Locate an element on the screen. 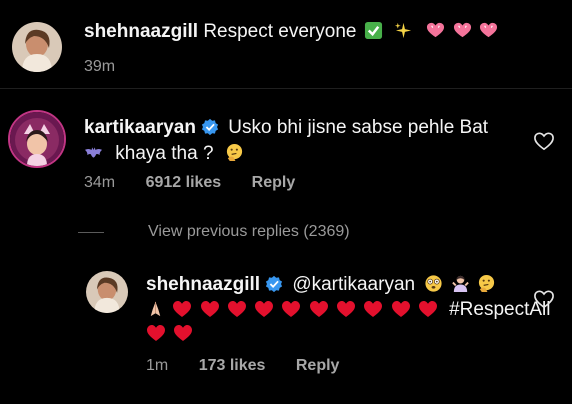  reply-1-line-2: #RespectAll is located at coordinates (348, 310).